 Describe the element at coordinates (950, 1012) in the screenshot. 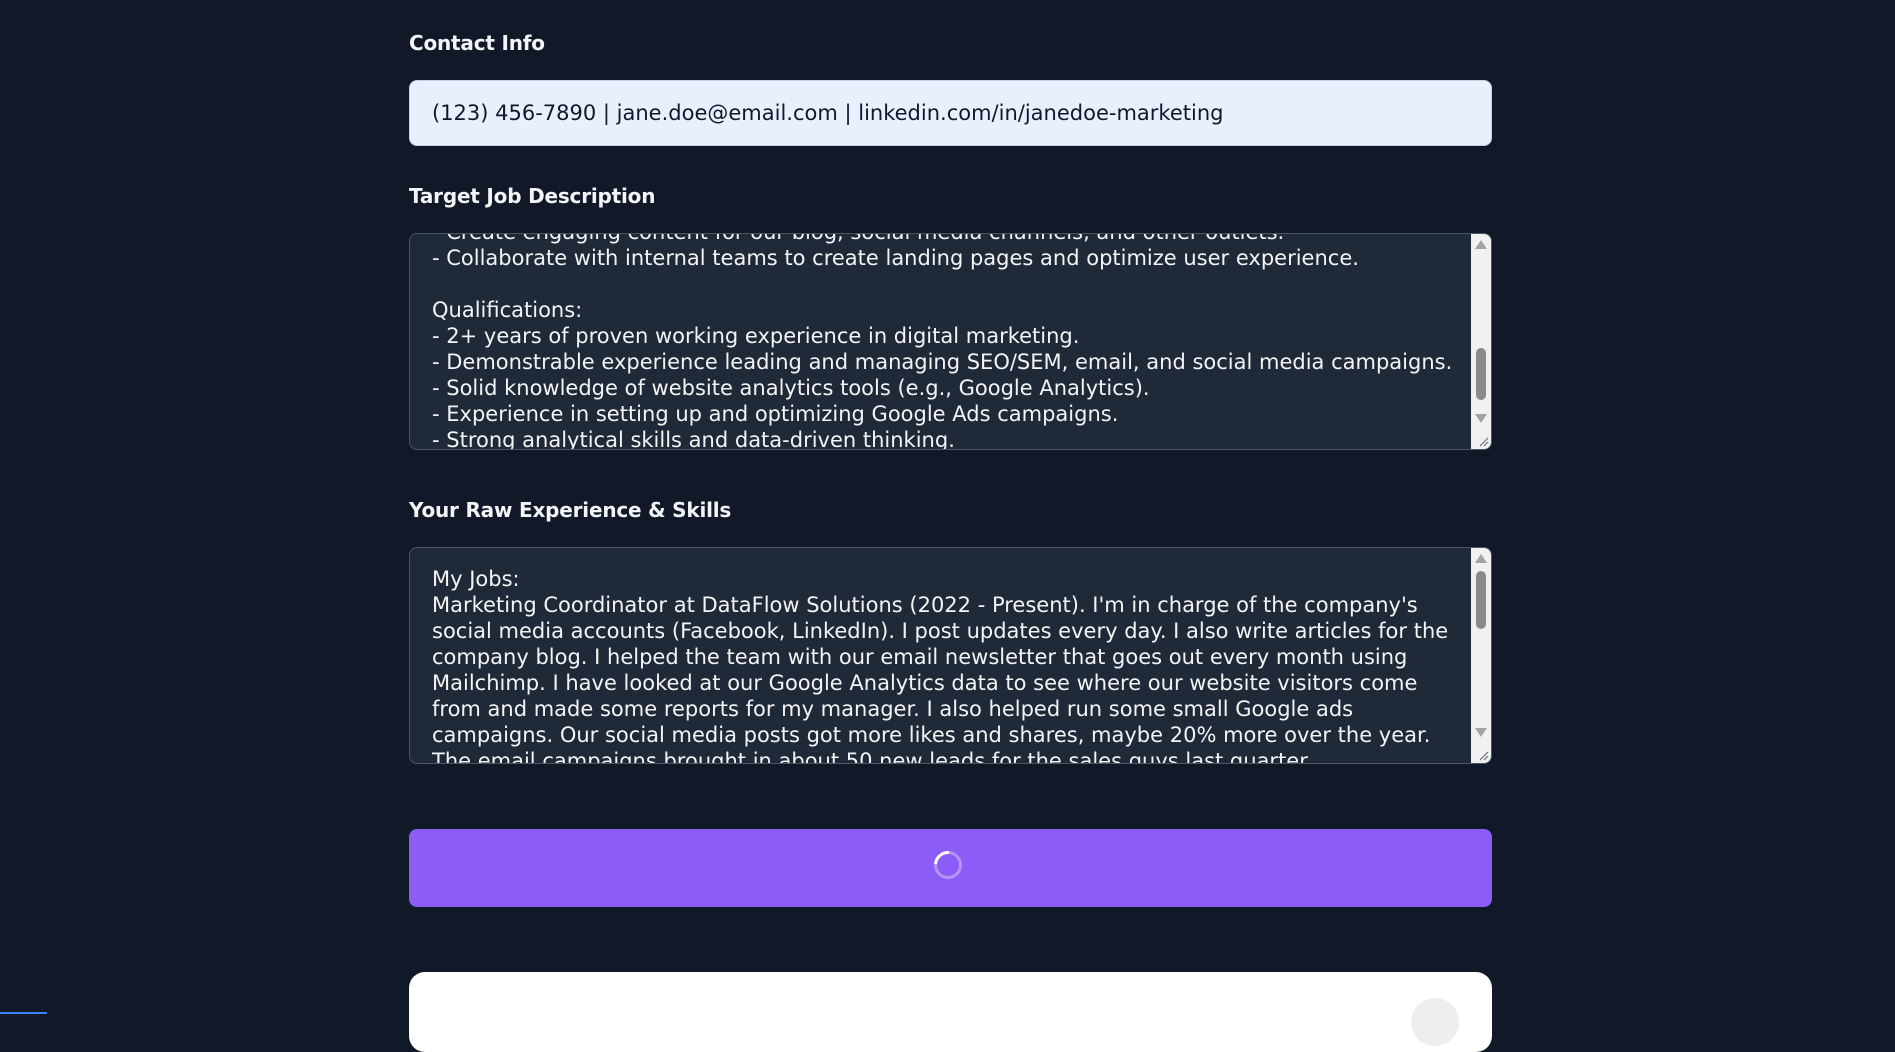

I see `result-card` at that location.